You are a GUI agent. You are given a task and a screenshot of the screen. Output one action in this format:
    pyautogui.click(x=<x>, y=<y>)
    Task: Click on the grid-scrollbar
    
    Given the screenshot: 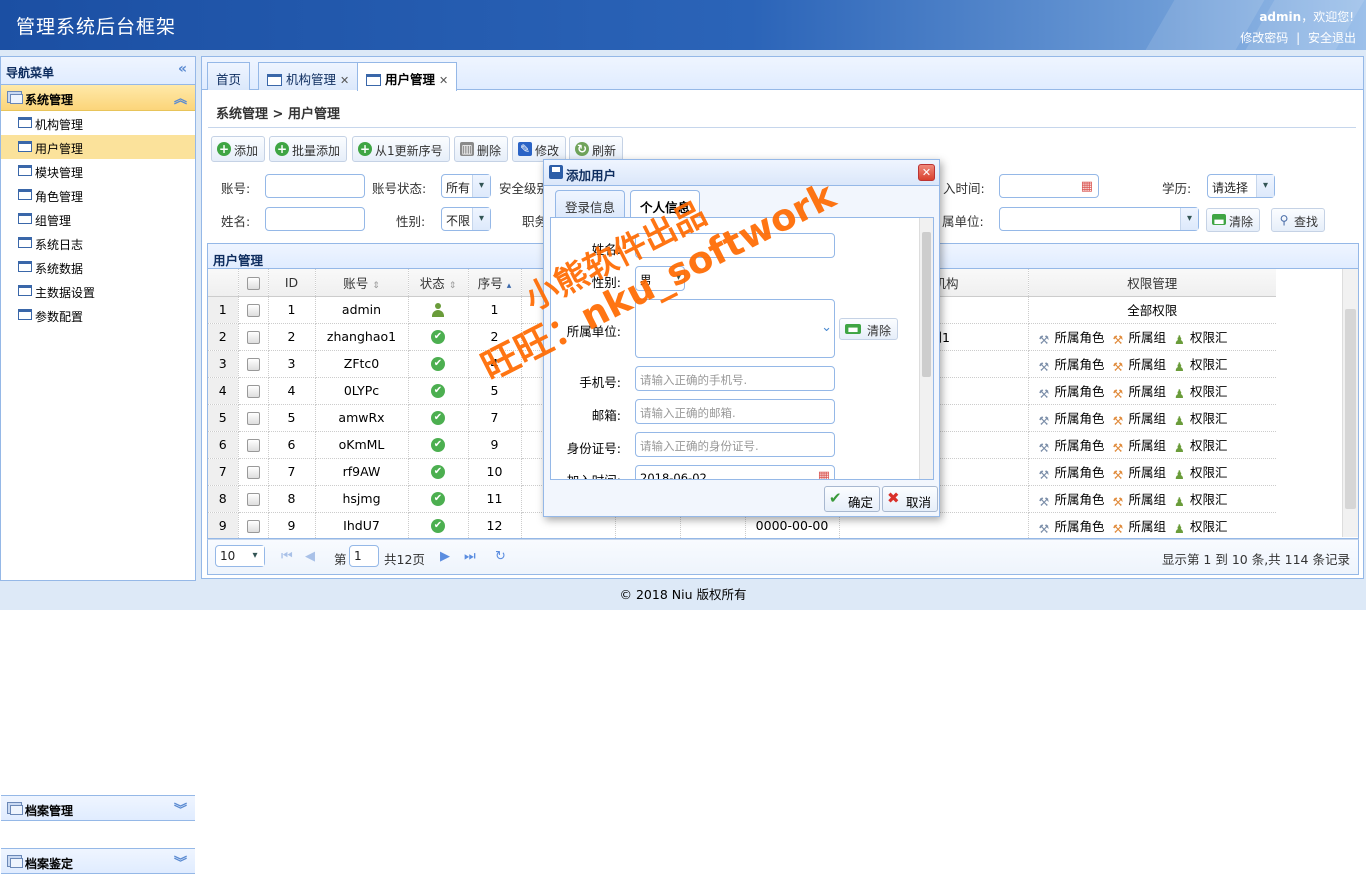 What is the action you would take?
    pyautogui.click(x=1350, y=403)
    